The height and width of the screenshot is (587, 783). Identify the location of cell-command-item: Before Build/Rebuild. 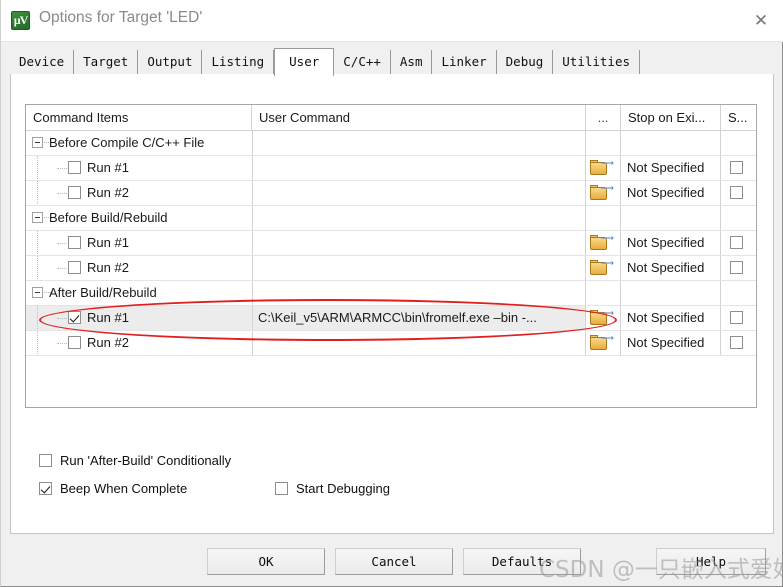
(139, 218).